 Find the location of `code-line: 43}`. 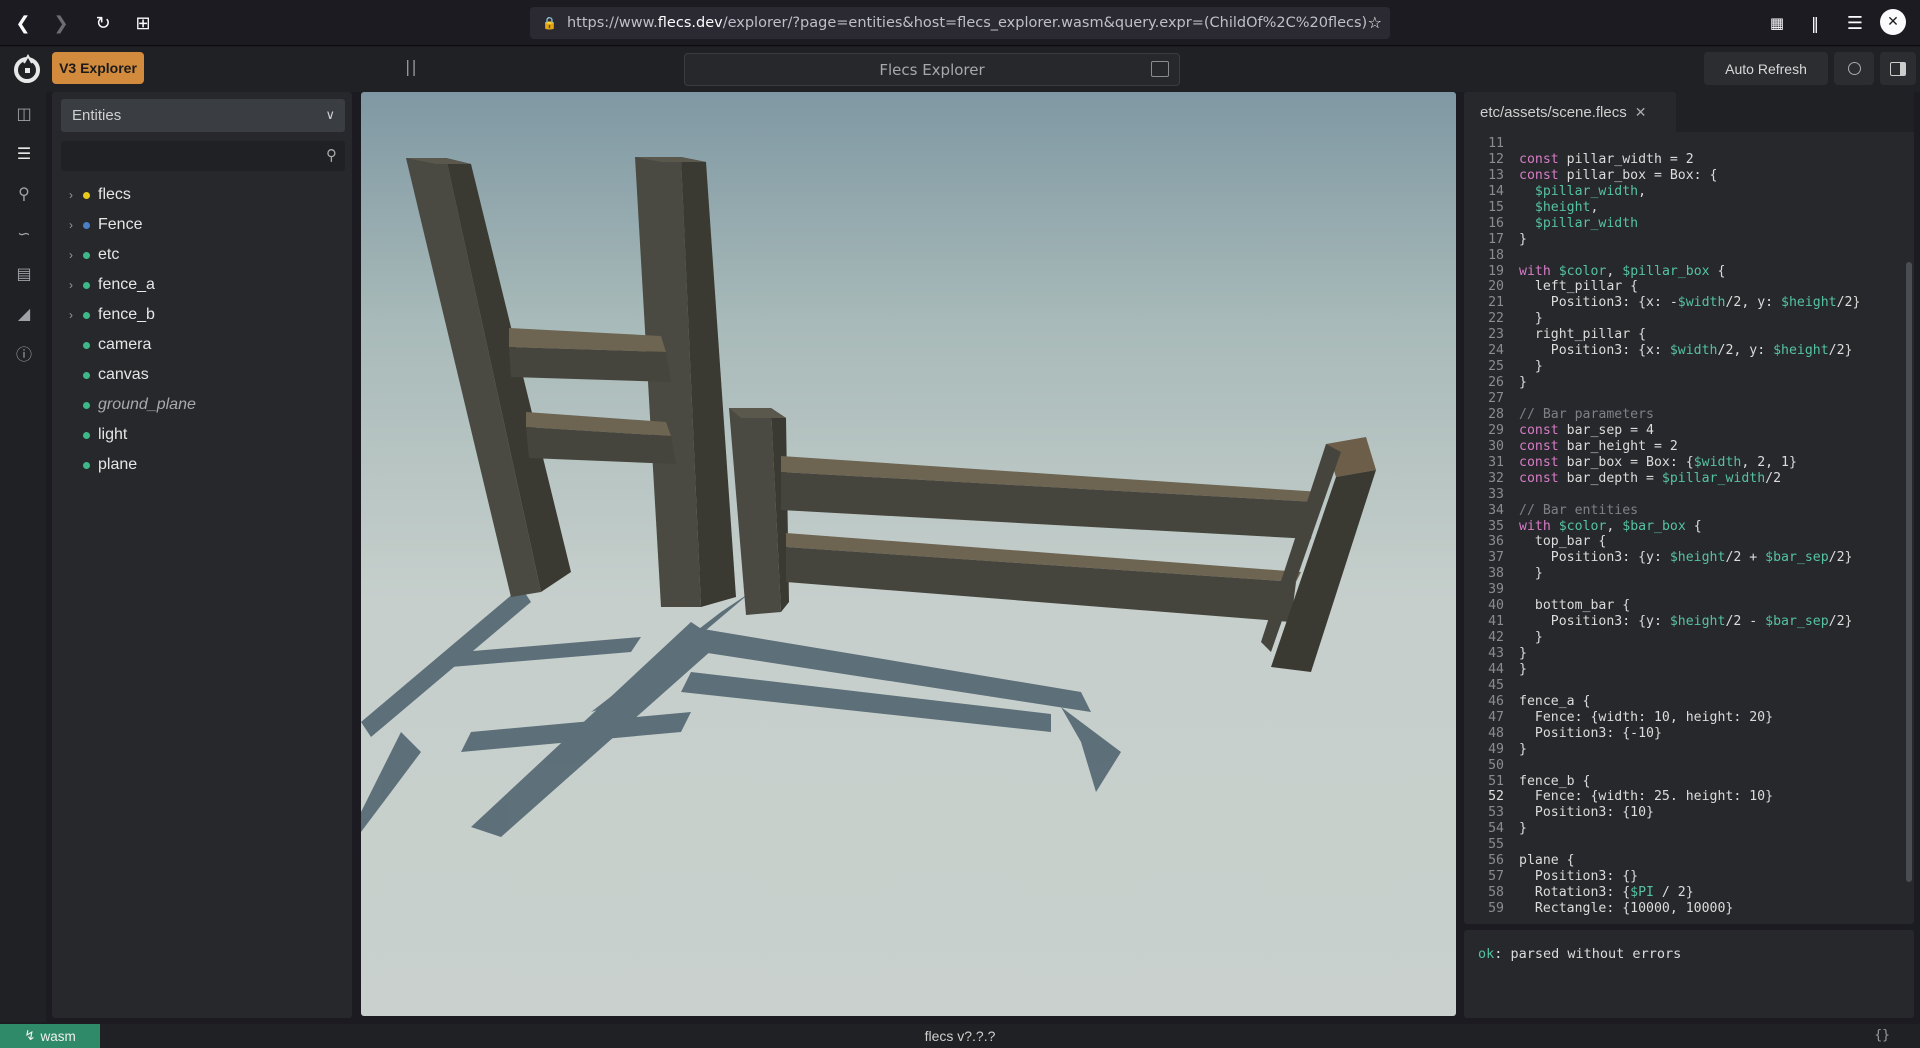

code-line: 43} is located at coordinates (1684, 654).